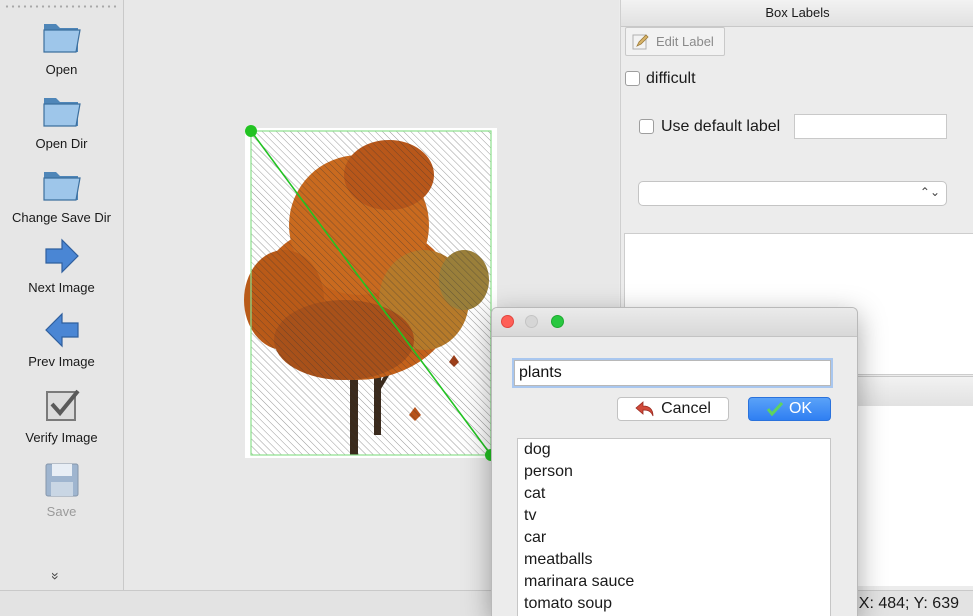  Describe the element at coordinates (507, 321) in the screenshot. I see `close-window-button` at that location.